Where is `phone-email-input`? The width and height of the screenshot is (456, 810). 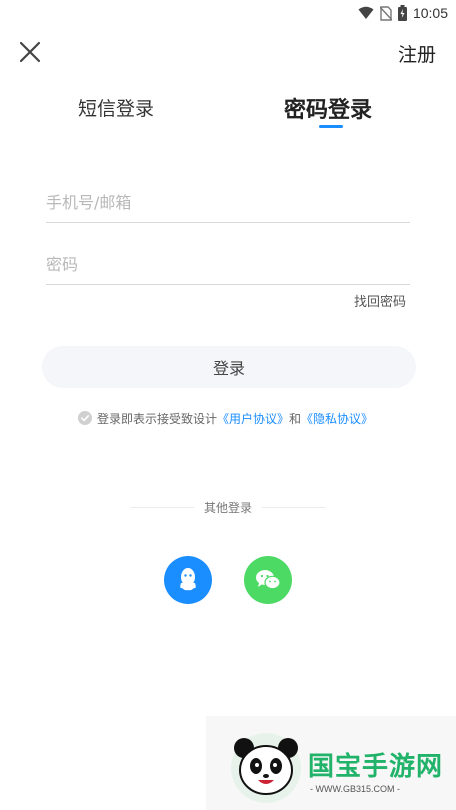 phone-email-input is located at coordinates (228, 202).